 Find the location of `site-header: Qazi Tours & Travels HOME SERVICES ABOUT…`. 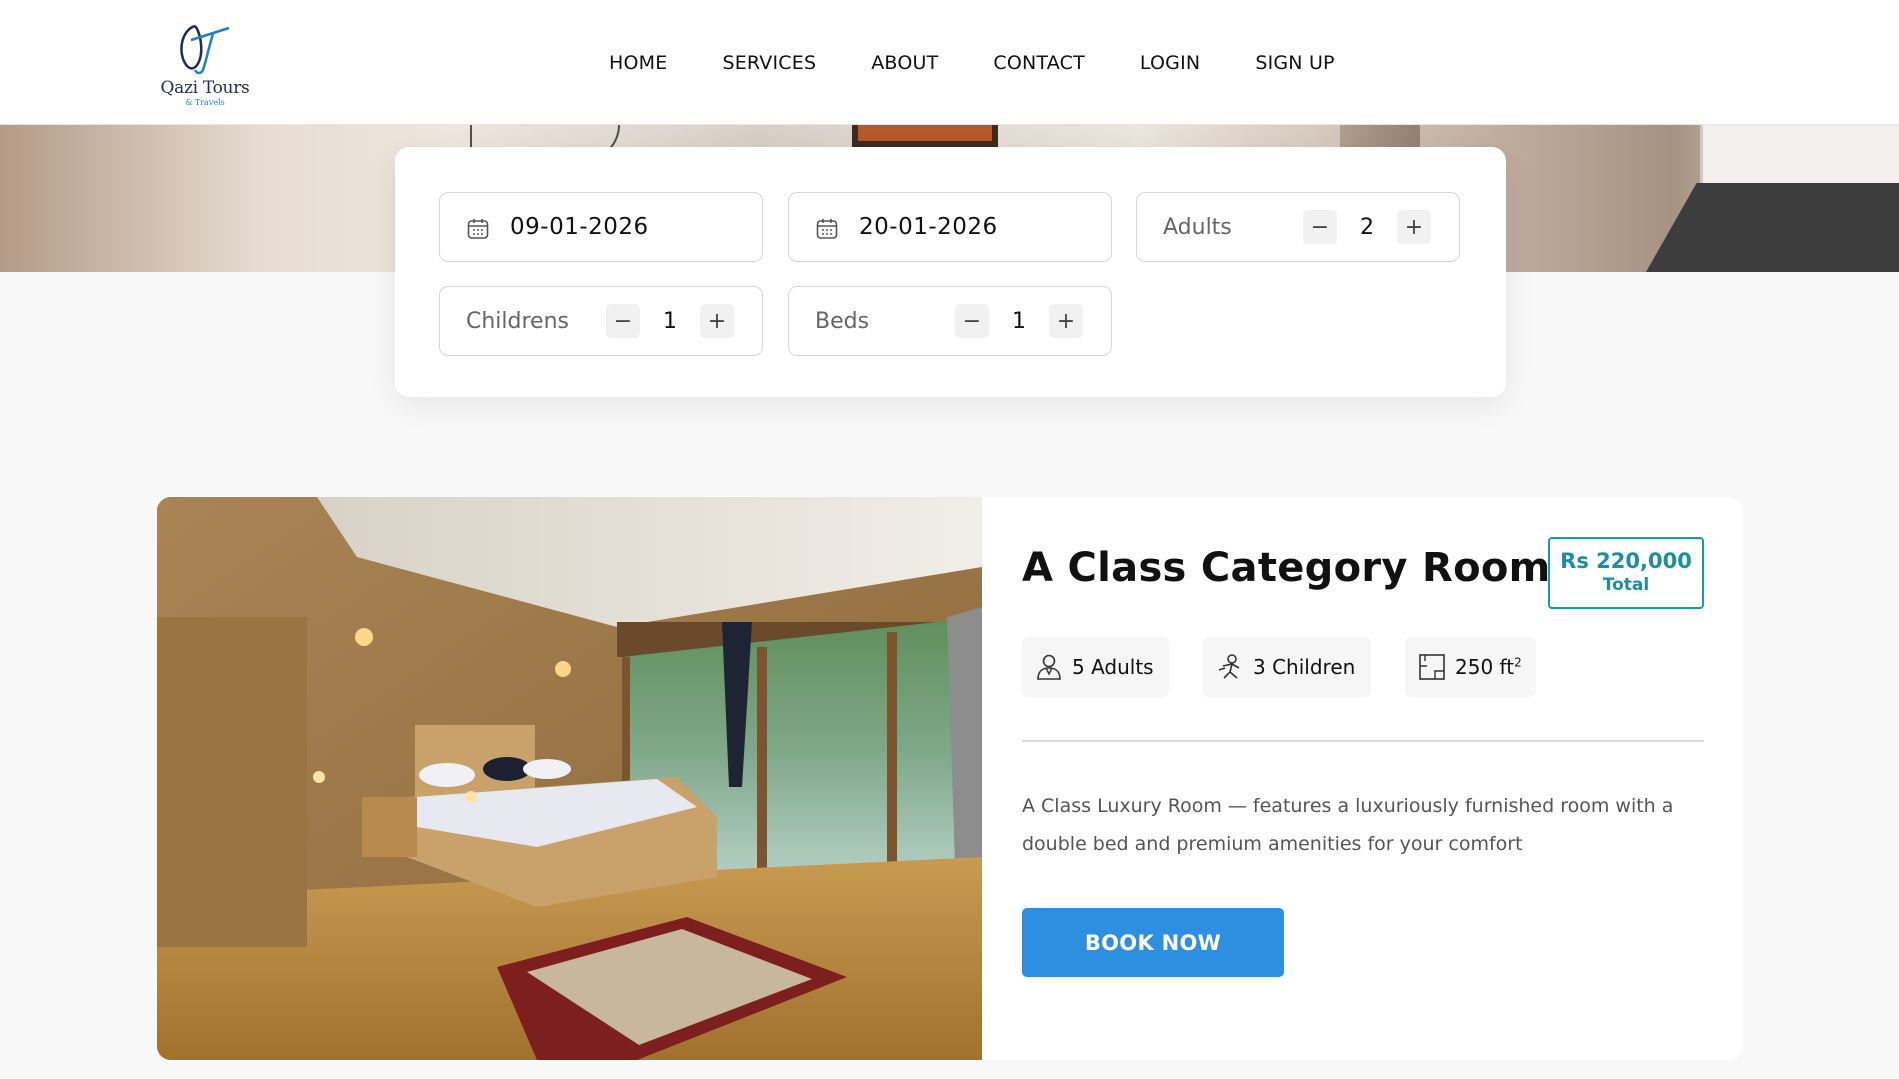

site-header: Qazi Tours & Travels HOME SERVICES ABOUT… is located at coordinates (949, 62).